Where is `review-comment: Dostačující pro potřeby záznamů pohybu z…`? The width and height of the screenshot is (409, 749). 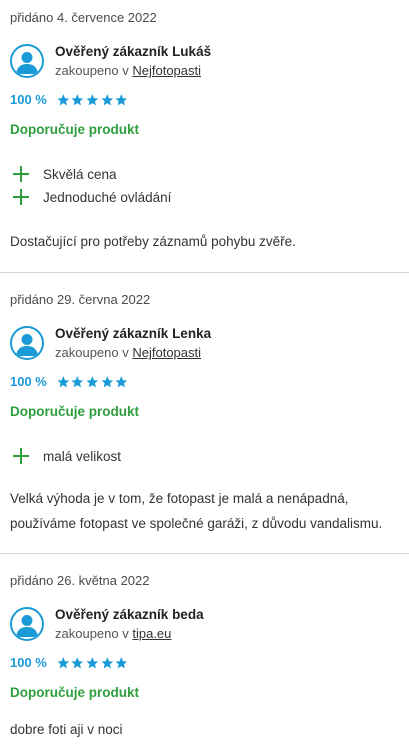 review-comment: Dostačující pro potřeby záznamů pohybu z… is located at coordinates (153, 241).